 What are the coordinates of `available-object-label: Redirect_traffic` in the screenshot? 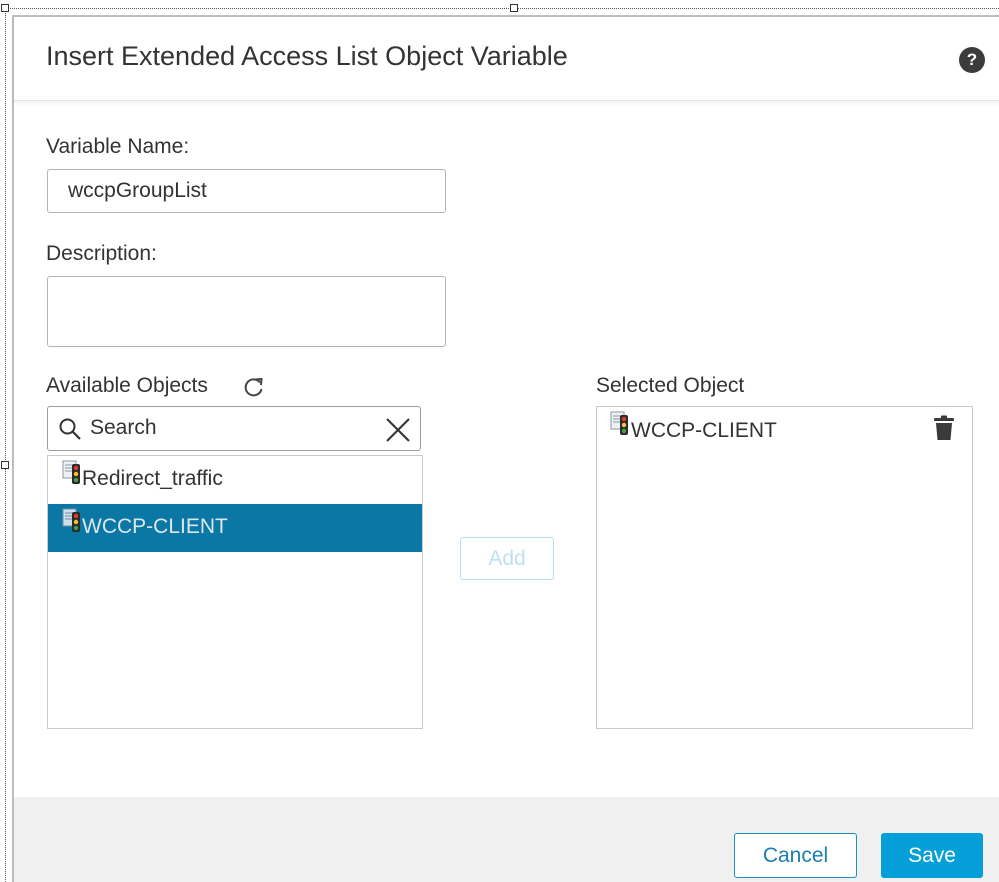 It's located at (152, 478).